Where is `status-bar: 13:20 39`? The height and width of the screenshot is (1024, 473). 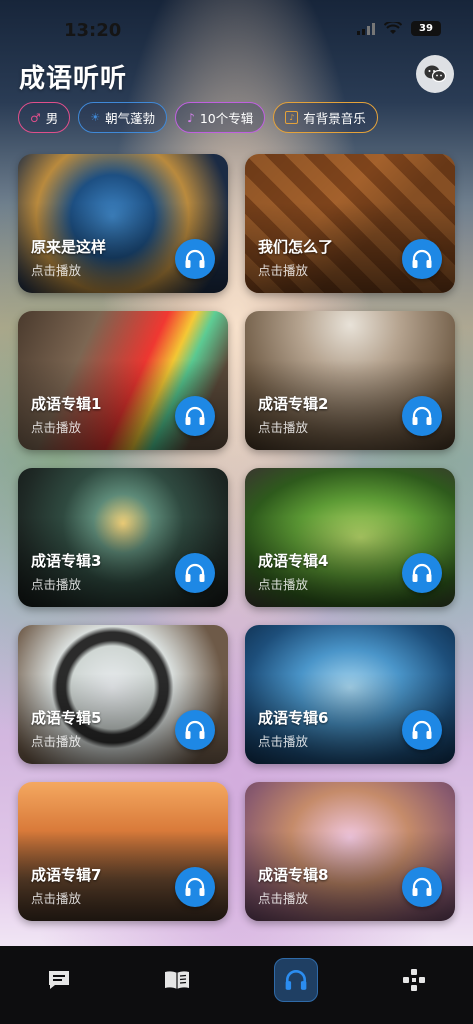 status-bar: 13:20 39 is located at coordinates (236, 27).